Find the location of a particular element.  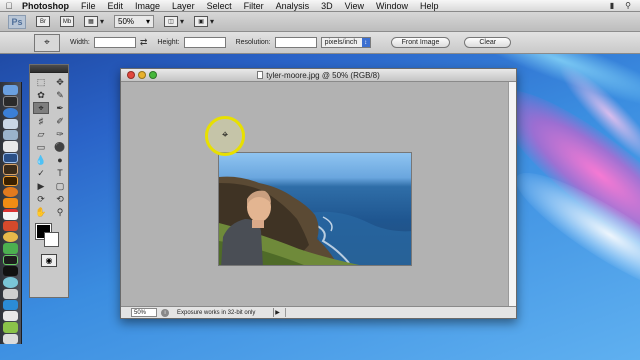

brush-tool-icon: ✐ is located at coordinates (60, 121).